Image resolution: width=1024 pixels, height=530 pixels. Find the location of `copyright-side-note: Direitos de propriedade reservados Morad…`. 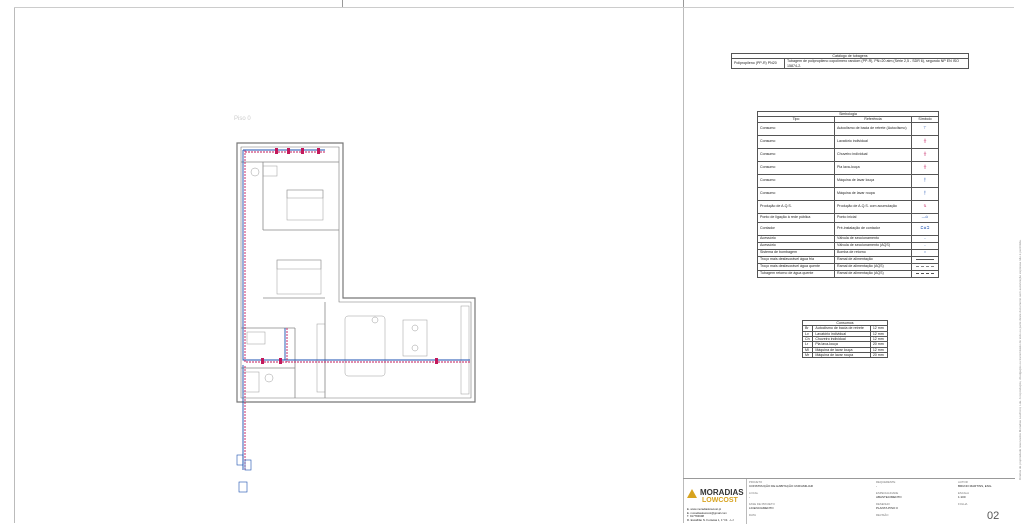

copyright-side-note: Direitos de propriedade reservados Morad… is located at coordinates (1020, 359).